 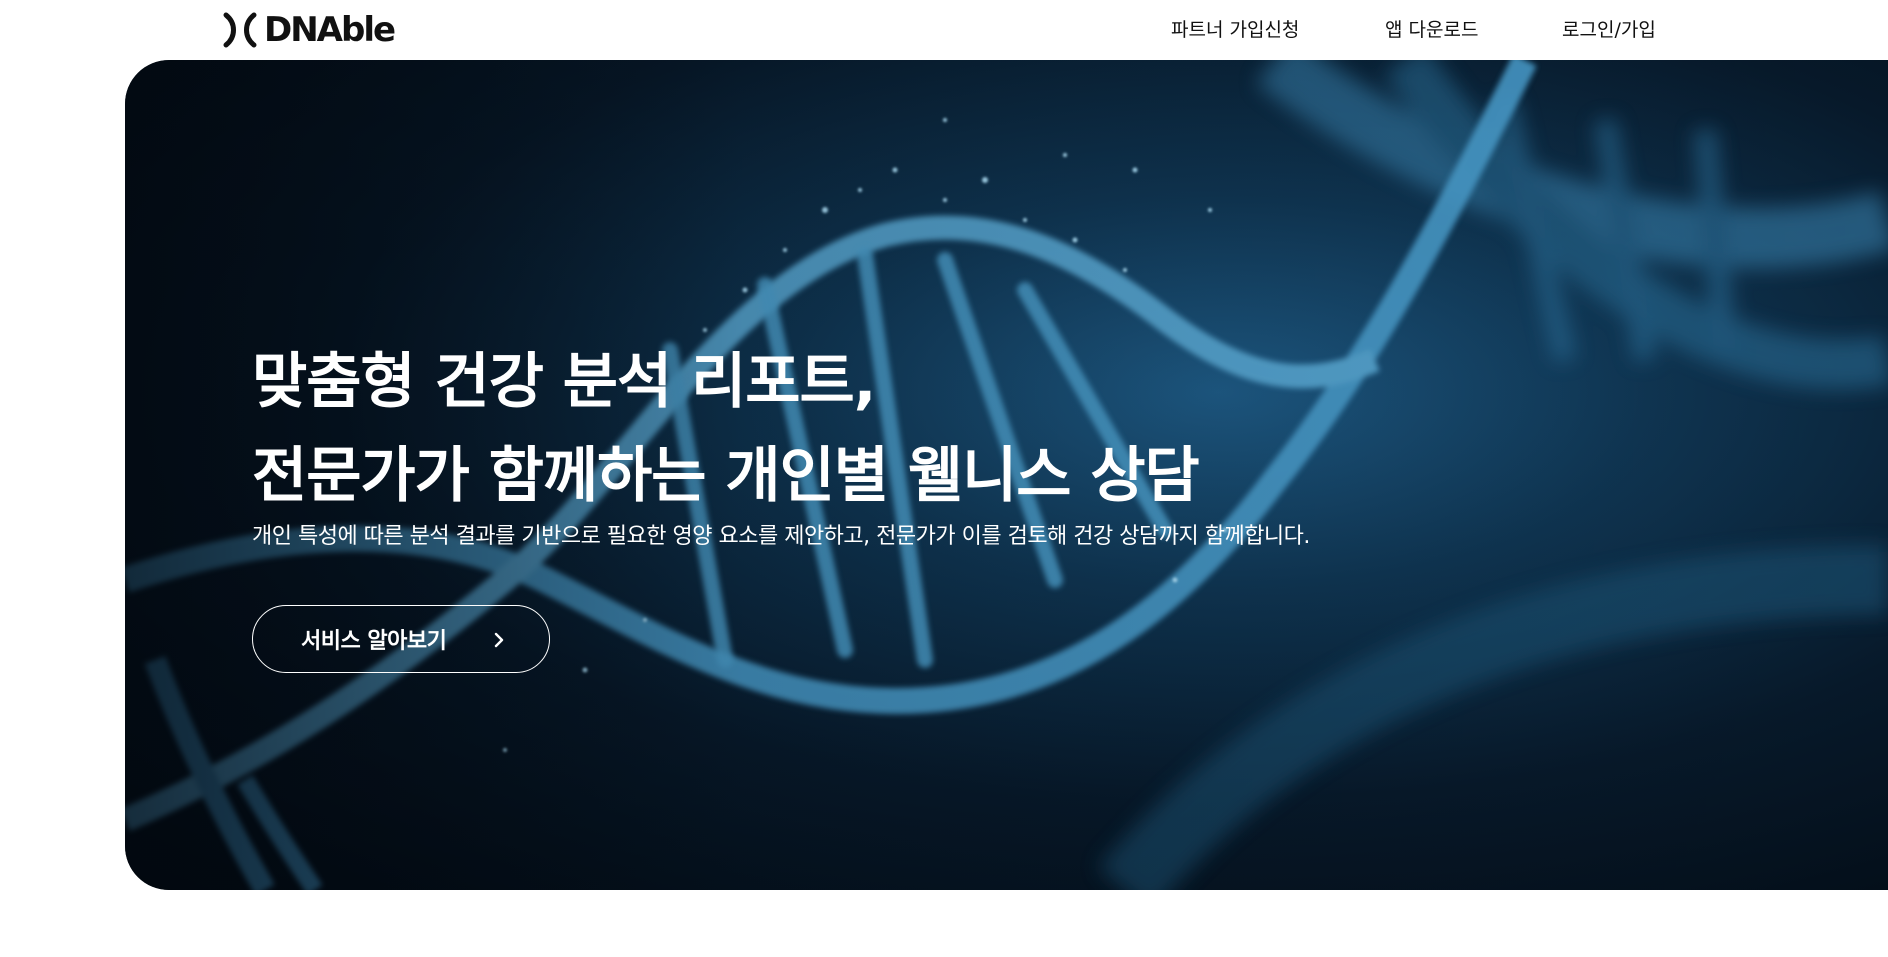 I want to click on logo-mark-icon, so click(x=240, y=30).